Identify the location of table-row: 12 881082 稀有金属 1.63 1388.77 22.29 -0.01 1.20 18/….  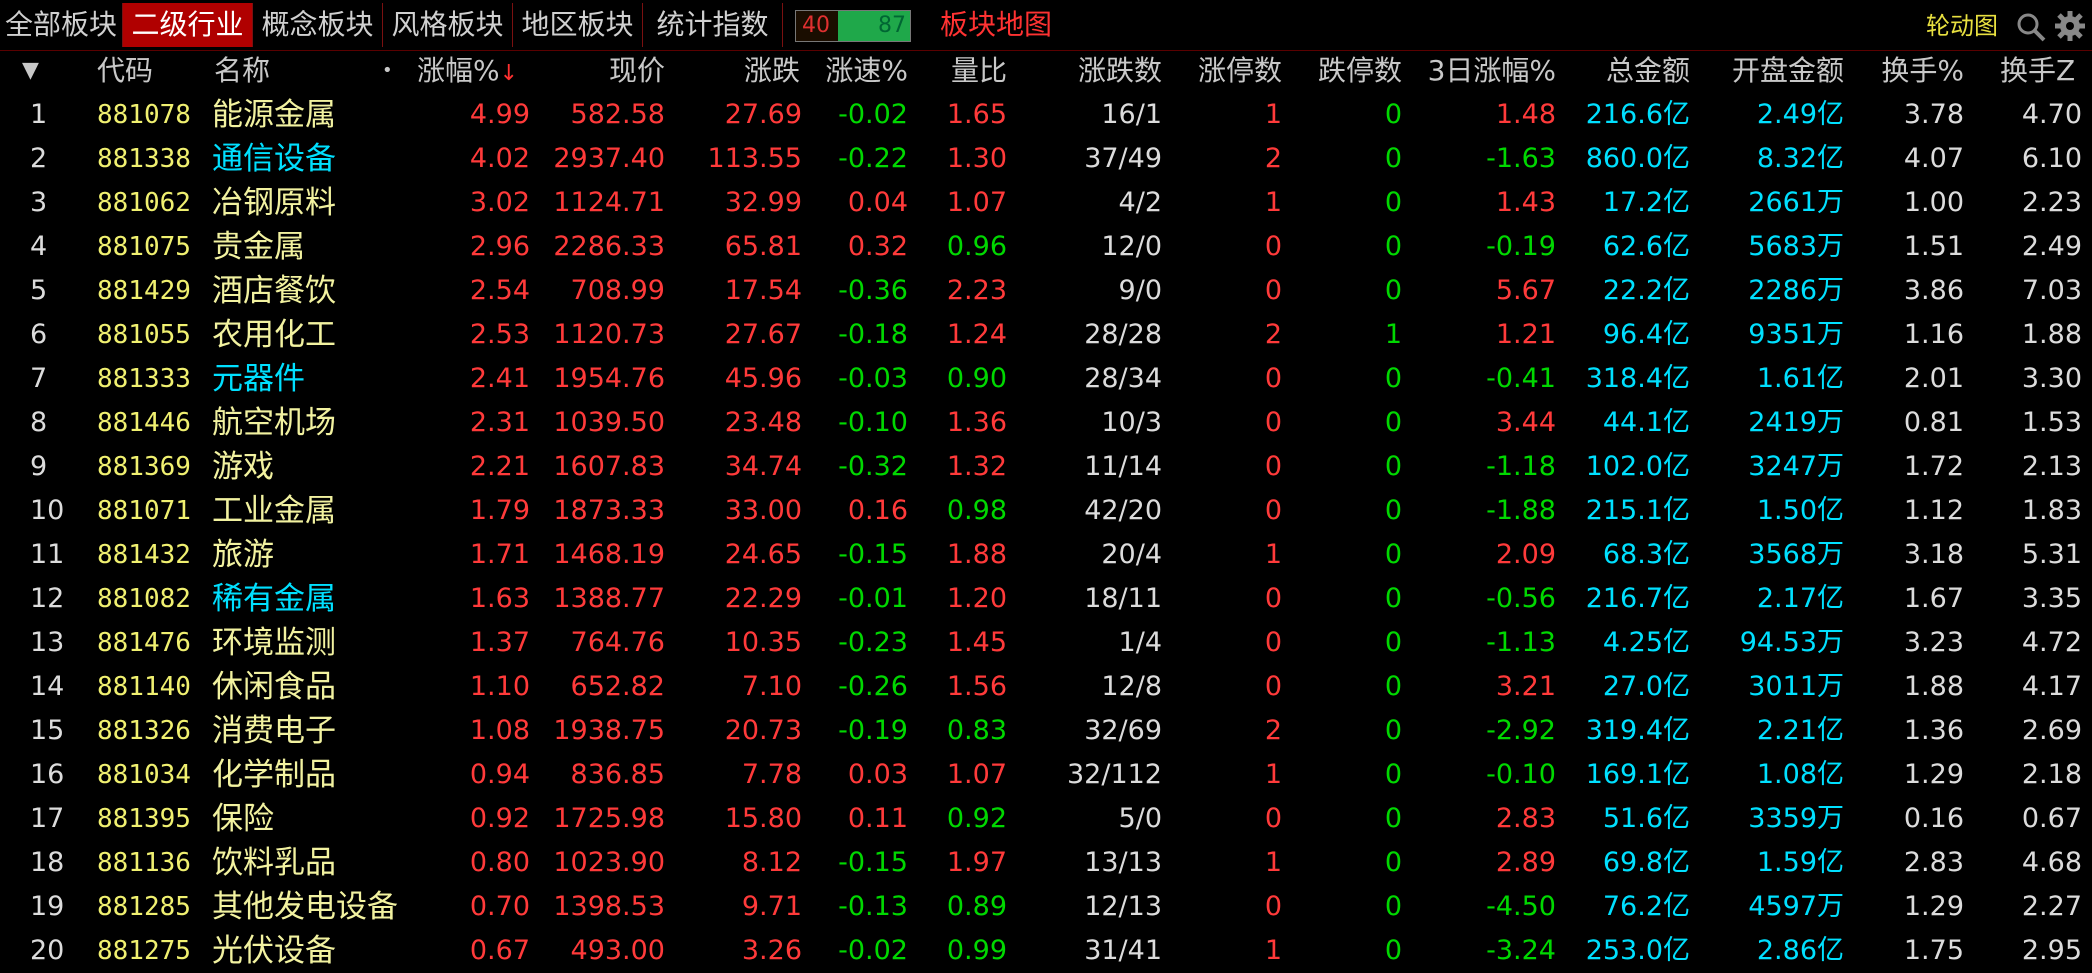
(1046, 599).